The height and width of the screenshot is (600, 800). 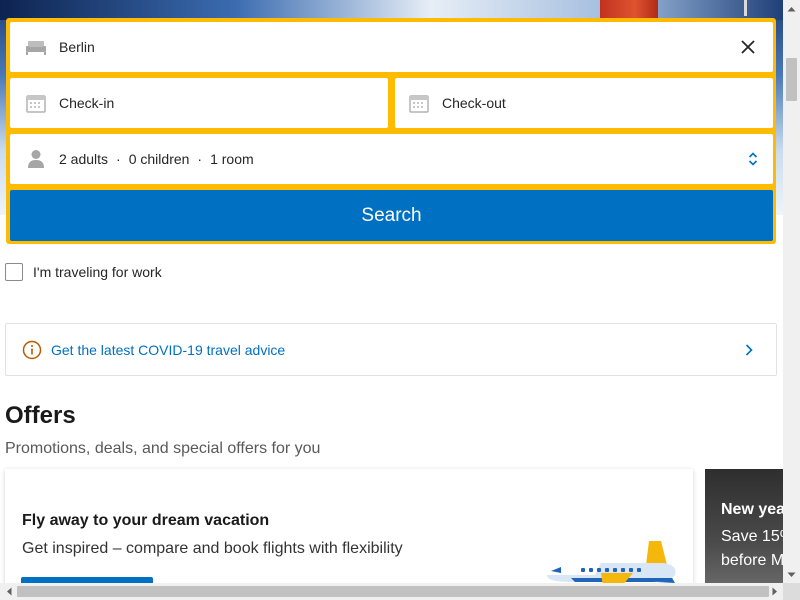 I want to click on destination-input: Berlin, so click(x=77, y=47).